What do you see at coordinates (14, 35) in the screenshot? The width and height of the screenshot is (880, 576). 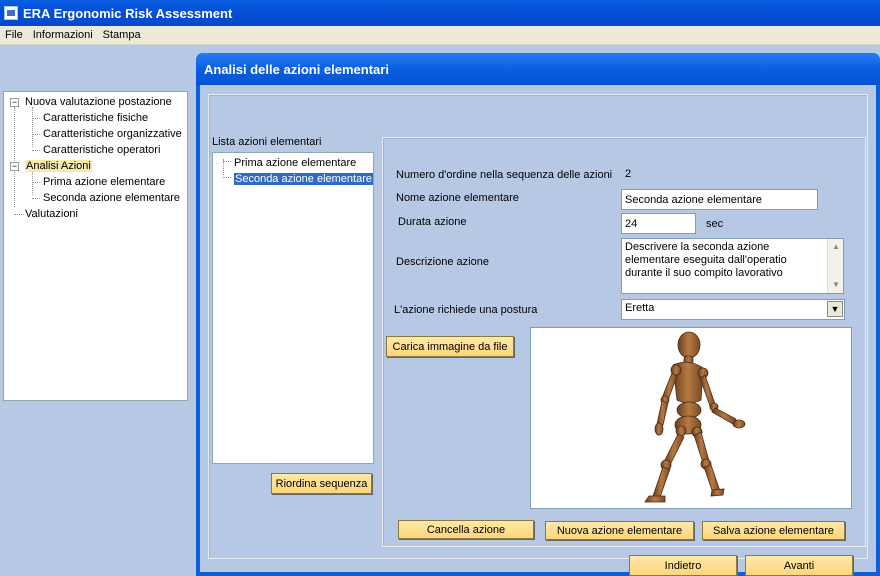 I see `menu-file: File` at bounding box center [14, 35].